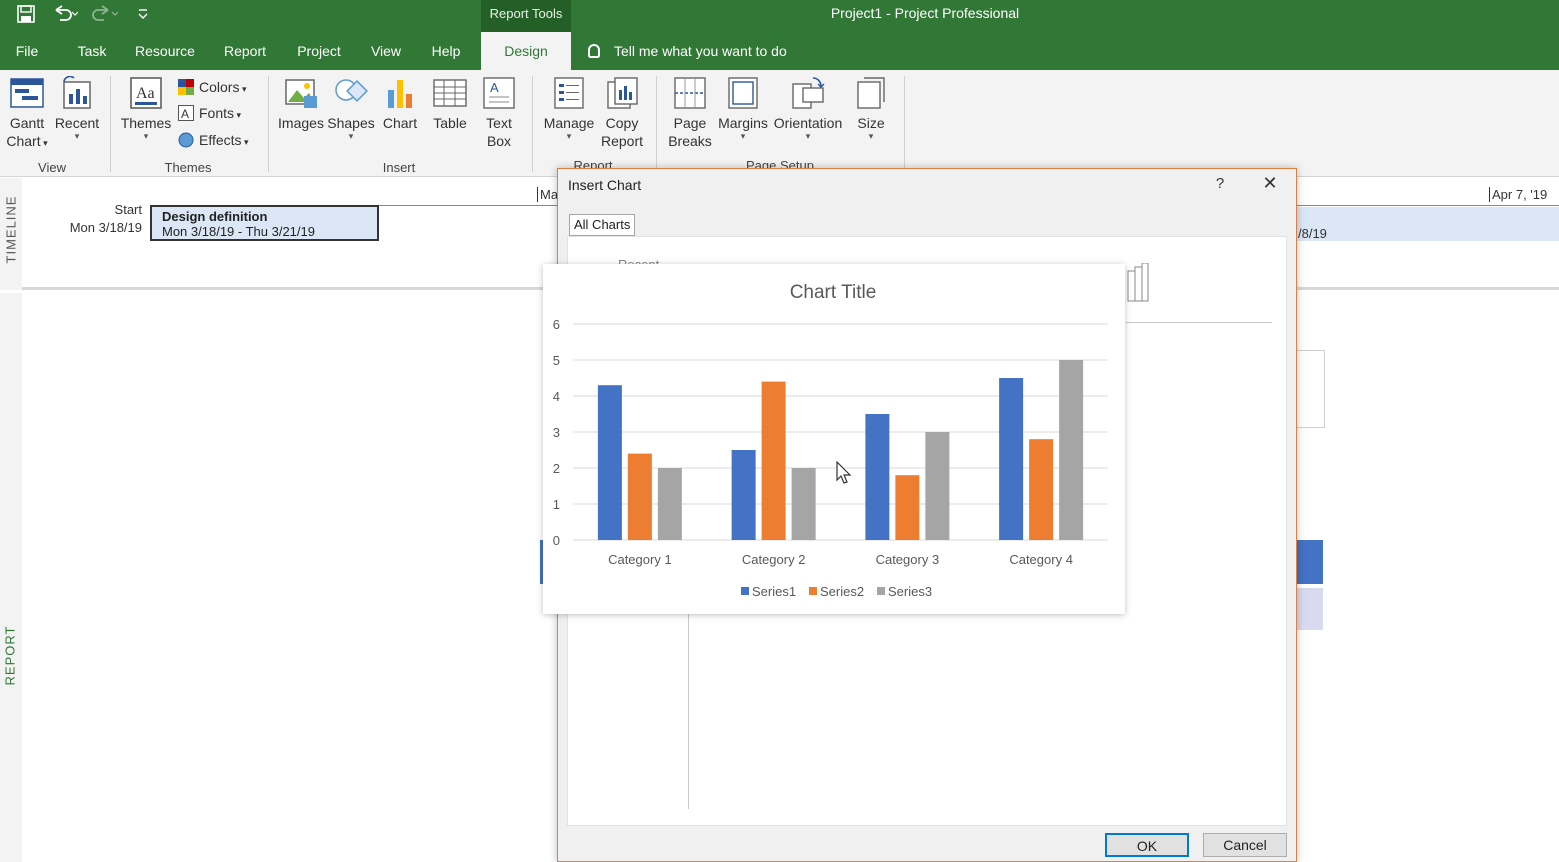 The image size is (1559, 862). Describe the element at coordinates (1312, 233) in the screenshot. I see `timeline-right-partial-date: /8/19` at that location.